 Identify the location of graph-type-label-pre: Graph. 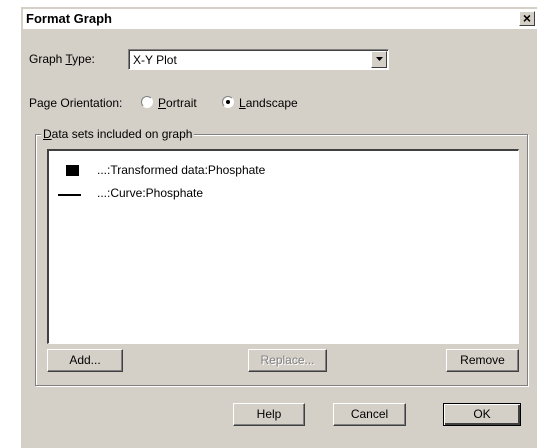
(47, 59).